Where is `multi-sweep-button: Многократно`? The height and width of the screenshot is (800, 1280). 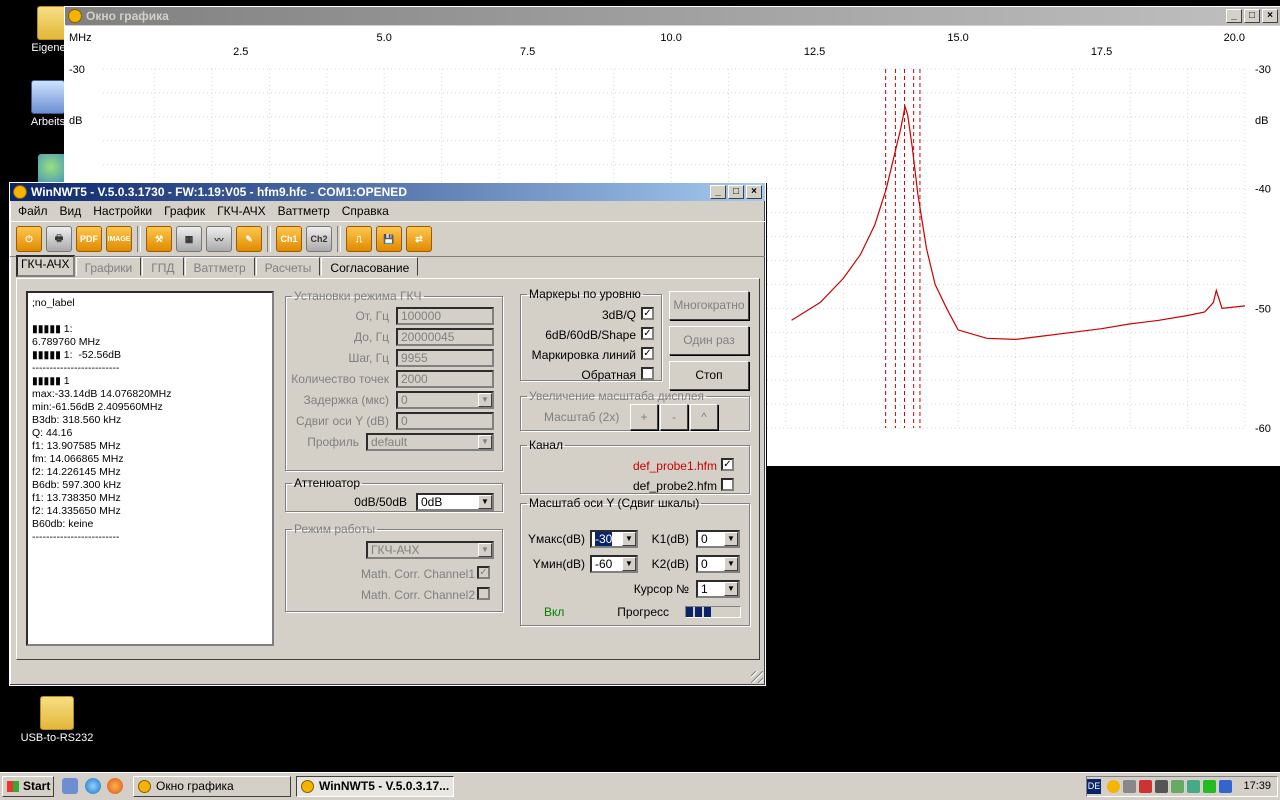
multi-sweep-button: Многократно is located at coordinates (709, 305).